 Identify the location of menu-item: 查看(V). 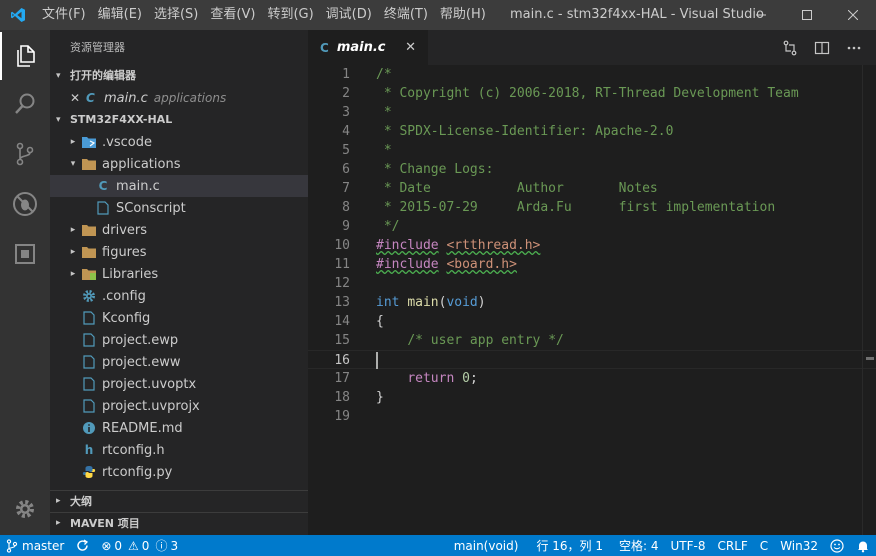
(232, 15).